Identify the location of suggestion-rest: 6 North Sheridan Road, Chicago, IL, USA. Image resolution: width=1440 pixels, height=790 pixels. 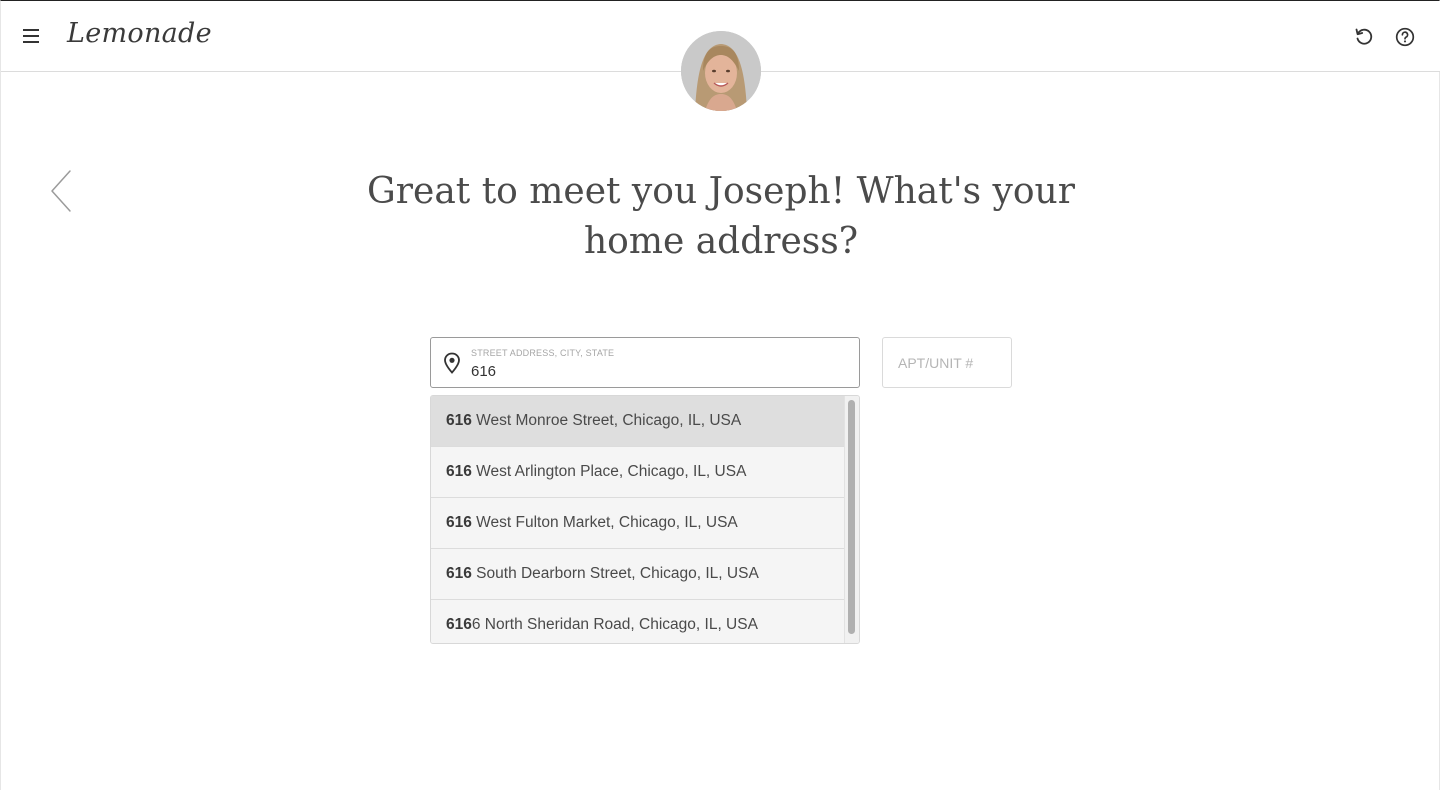
(614, 624).